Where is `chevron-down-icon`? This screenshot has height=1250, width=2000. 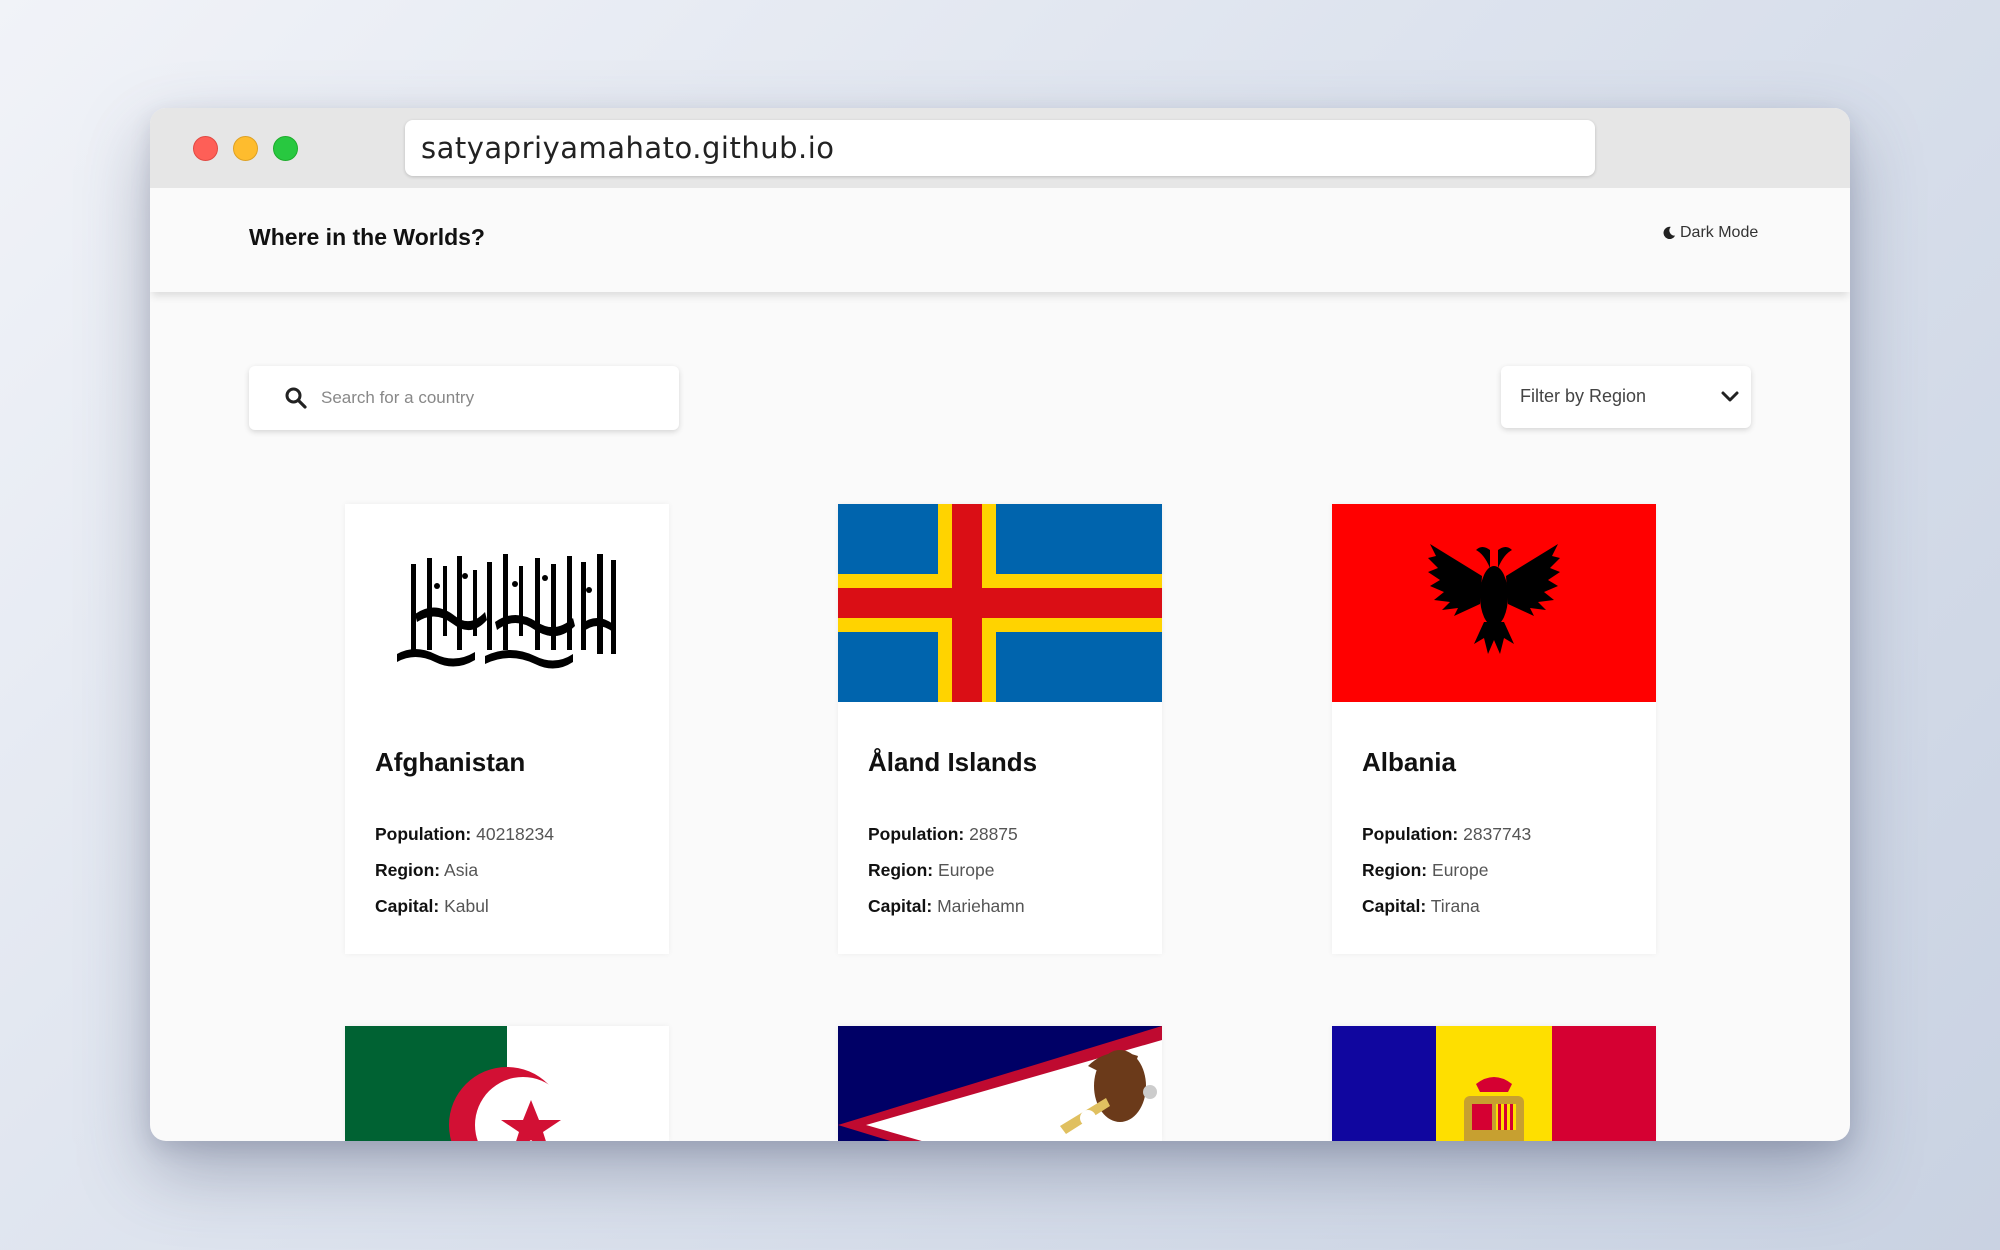 chevron-down-icon is located at coordinates (1730, 396).